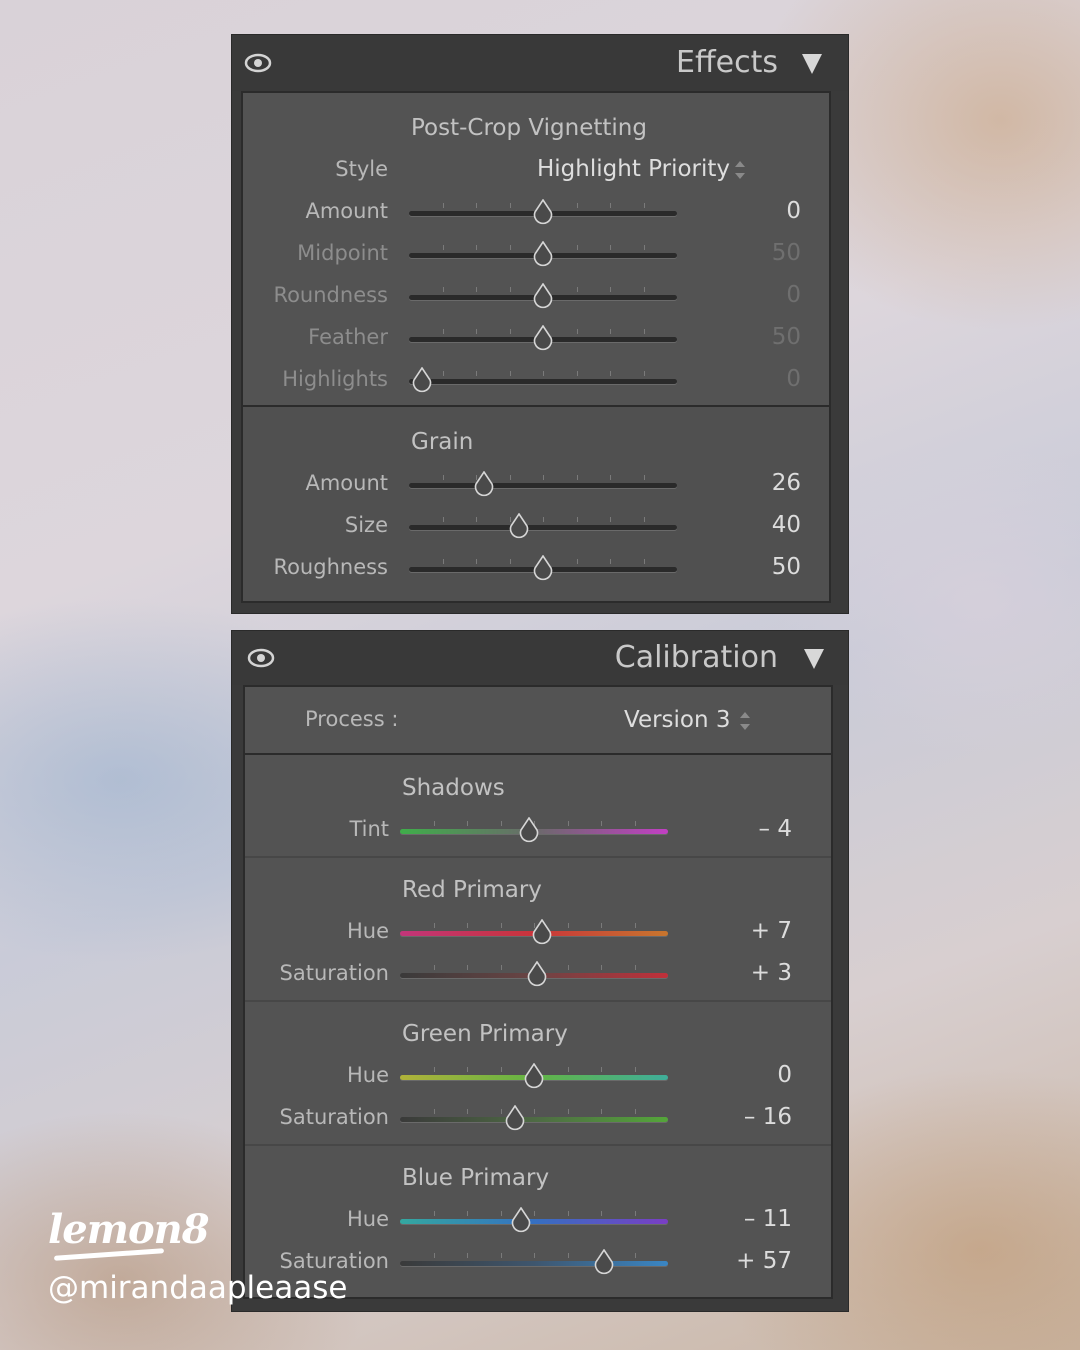 The width and height of the screenshot is (1080, 1350). Describe the element at coordinates (361, 169) in the screenshot. I see `style-label: Style` at that location.